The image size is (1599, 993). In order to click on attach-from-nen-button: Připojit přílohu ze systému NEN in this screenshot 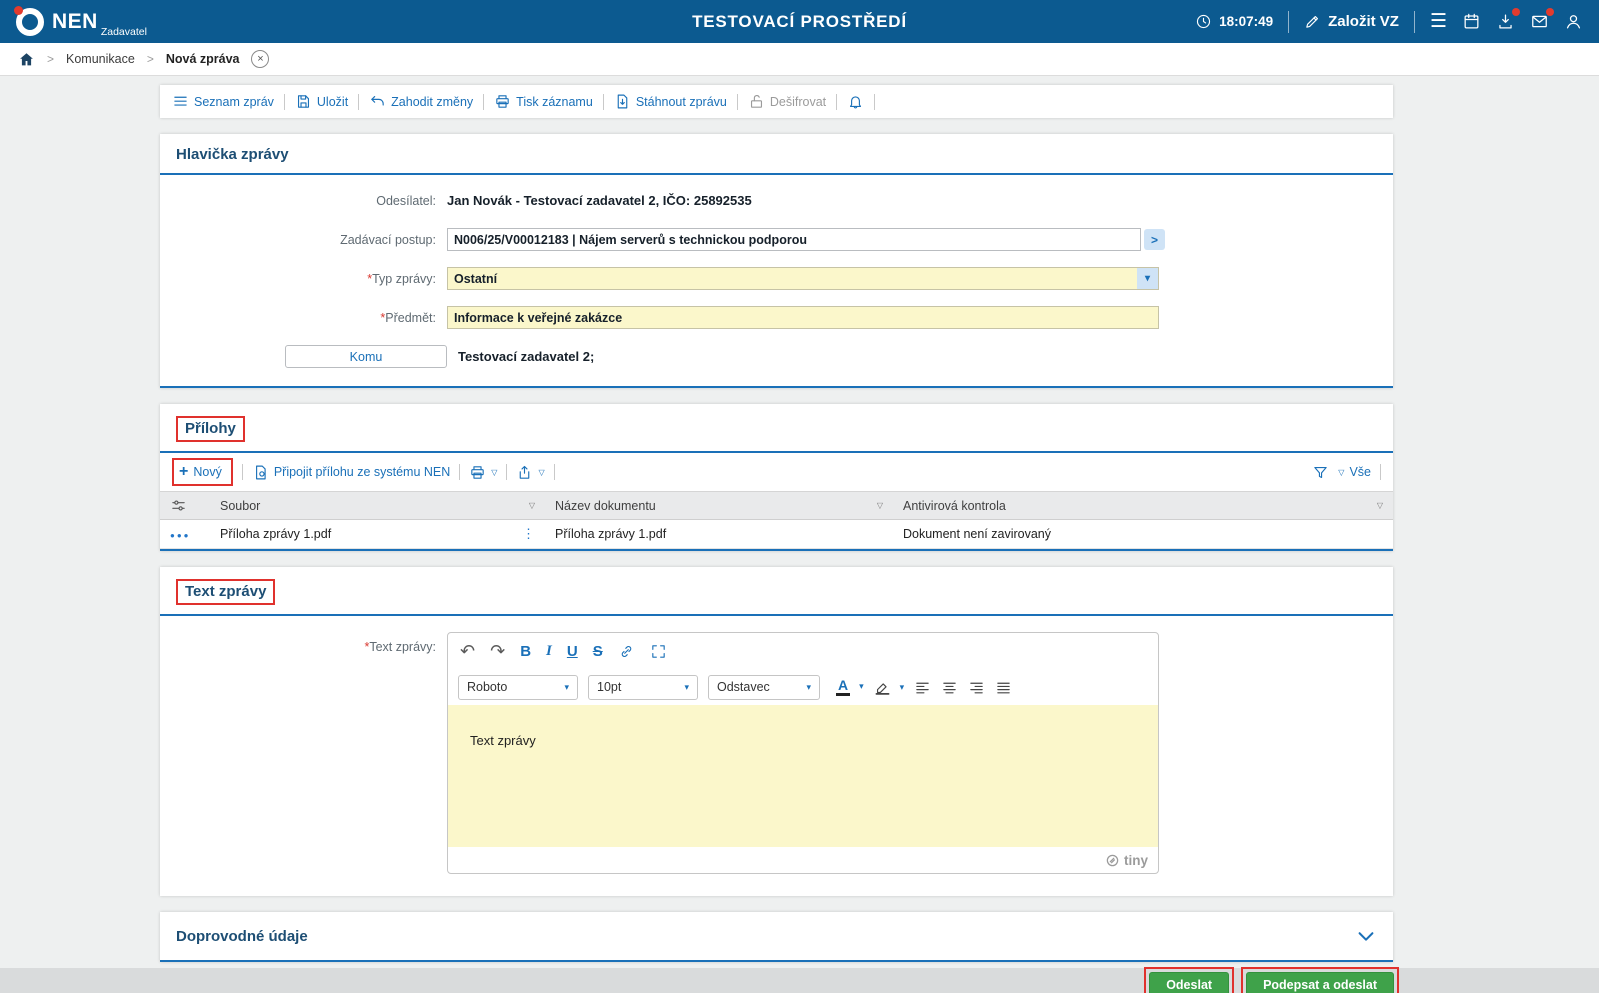, I will do `click(351, 472)`.